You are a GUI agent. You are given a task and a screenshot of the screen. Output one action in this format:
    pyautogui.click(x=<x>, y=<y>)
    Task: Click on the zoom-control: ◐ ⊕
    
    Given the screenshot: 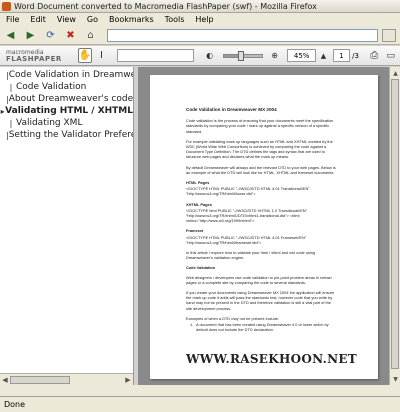 What is the action you would take?
    pyautogui.click(x=243, y=55)
    